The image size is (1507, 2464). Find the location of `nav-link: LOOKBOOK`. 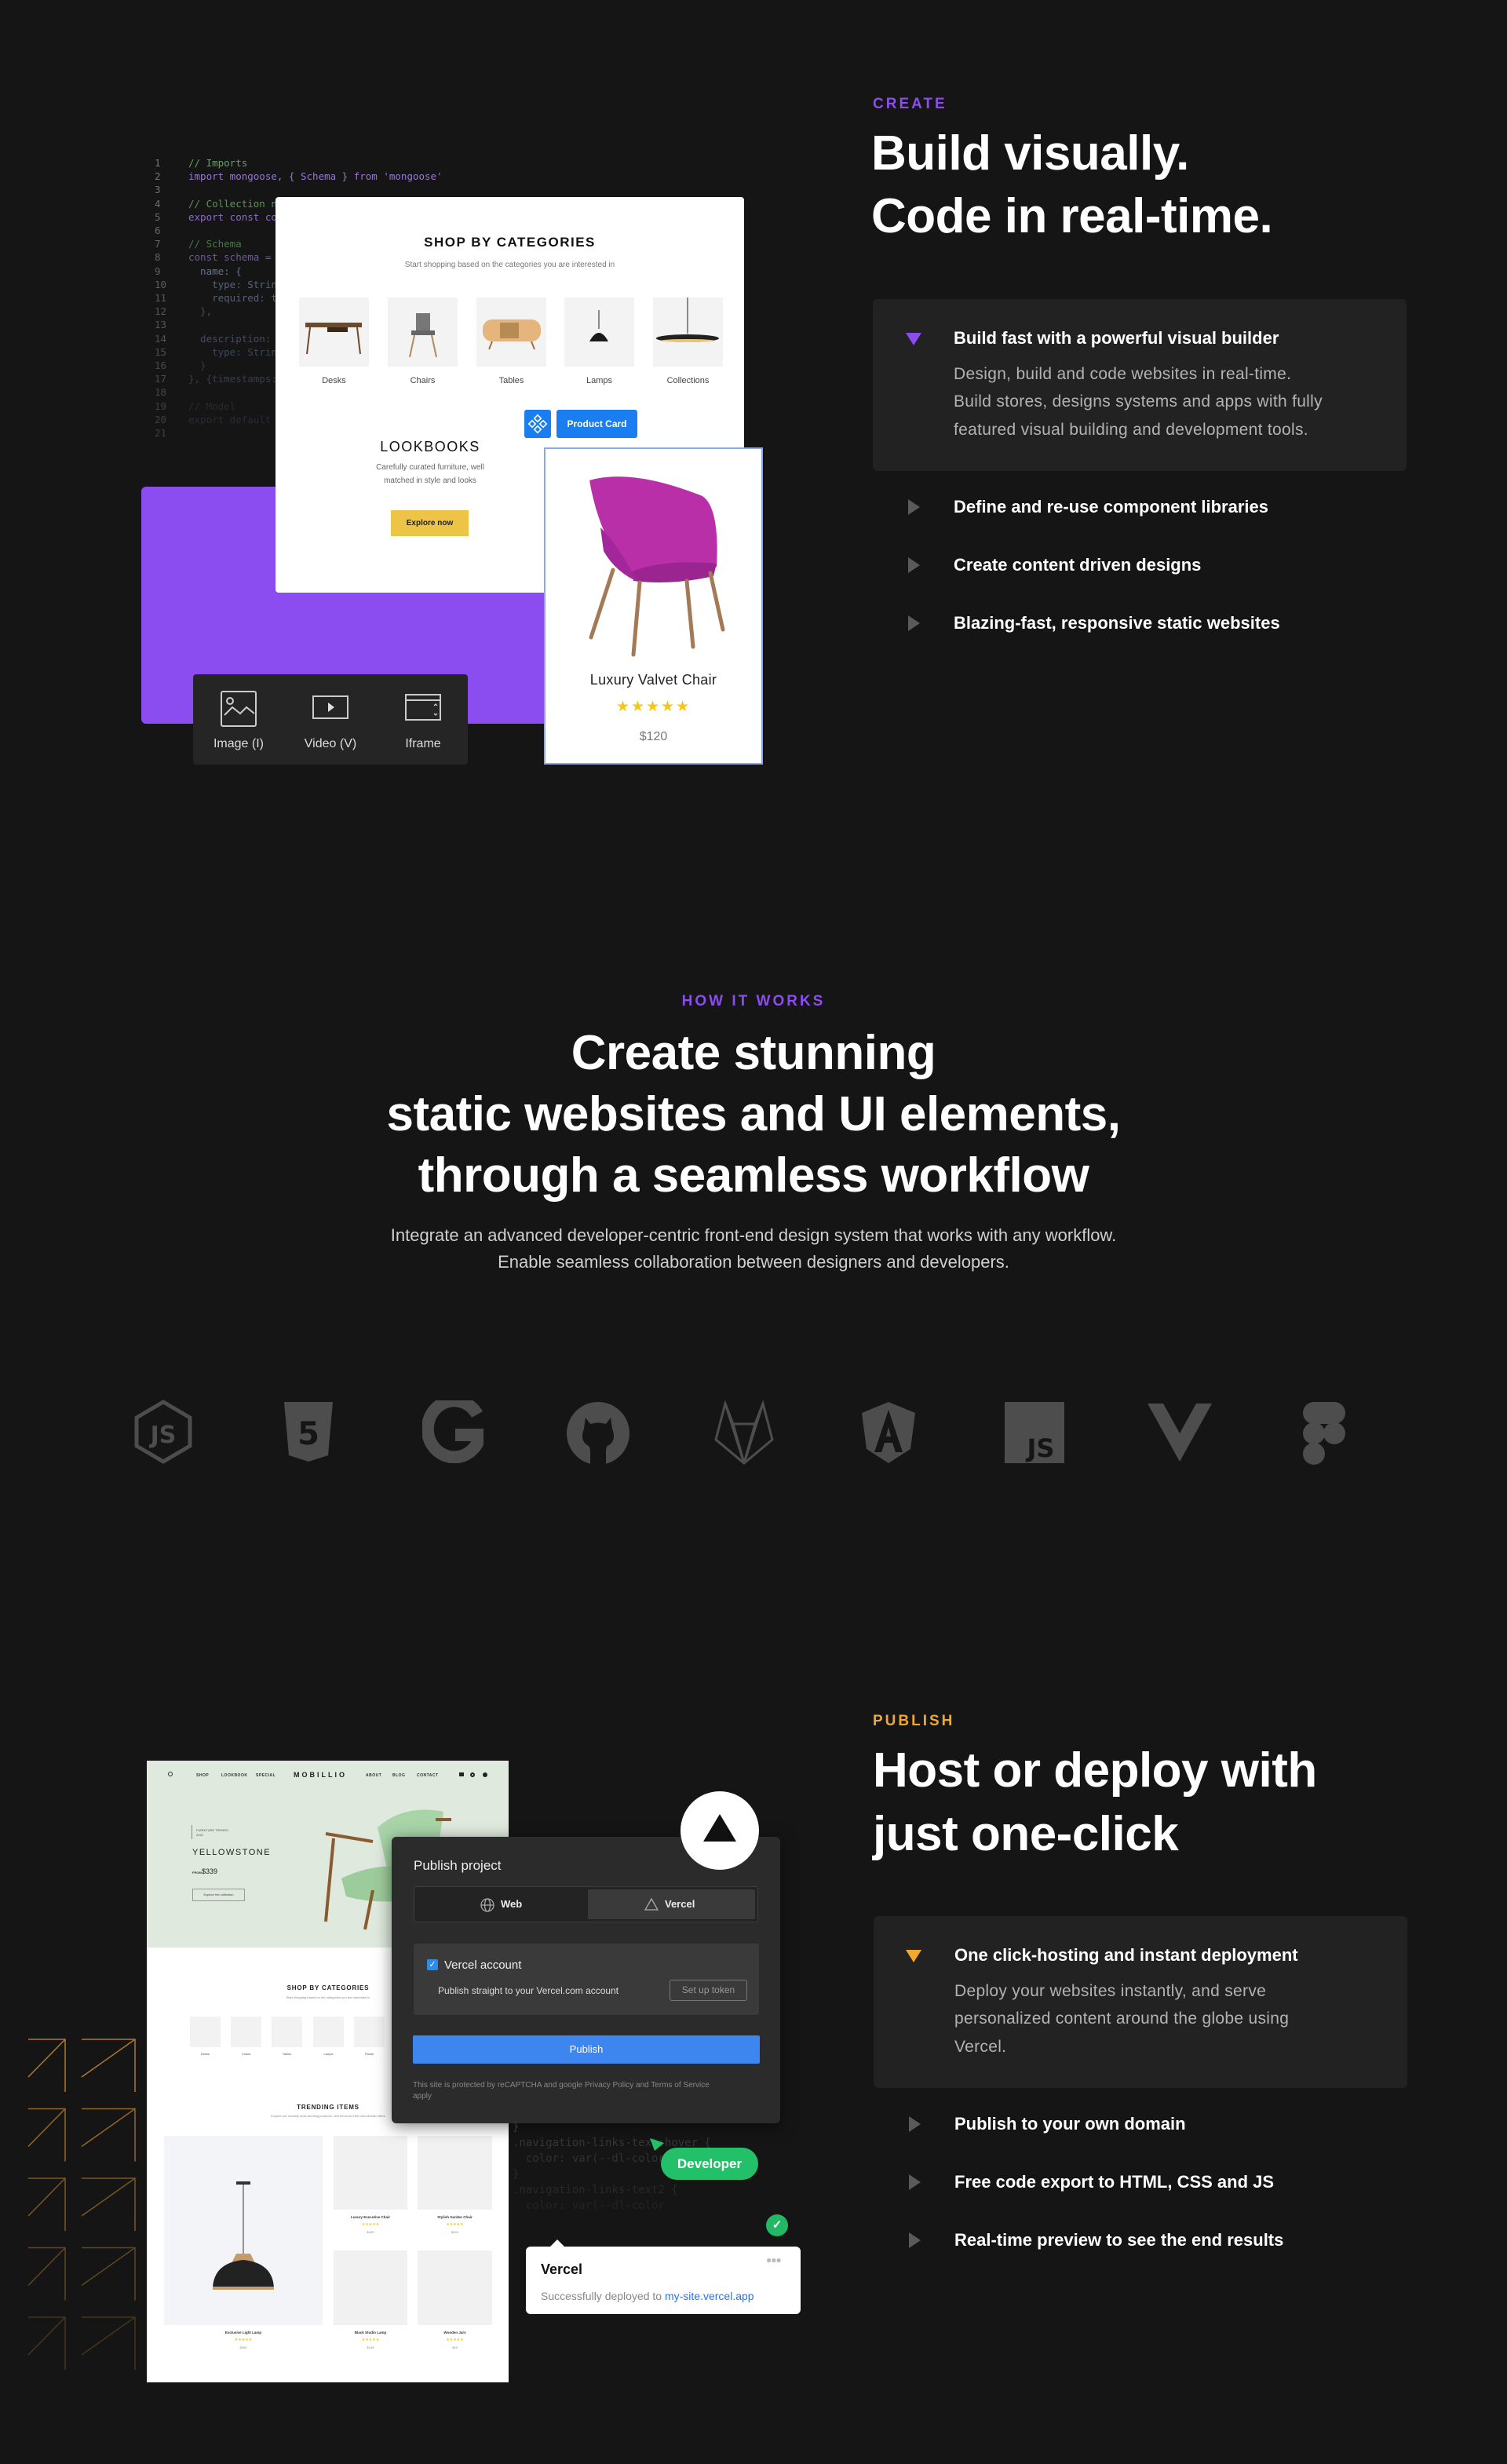

nav-link: LOOKBOOK is located at coordinates (234, 1775).